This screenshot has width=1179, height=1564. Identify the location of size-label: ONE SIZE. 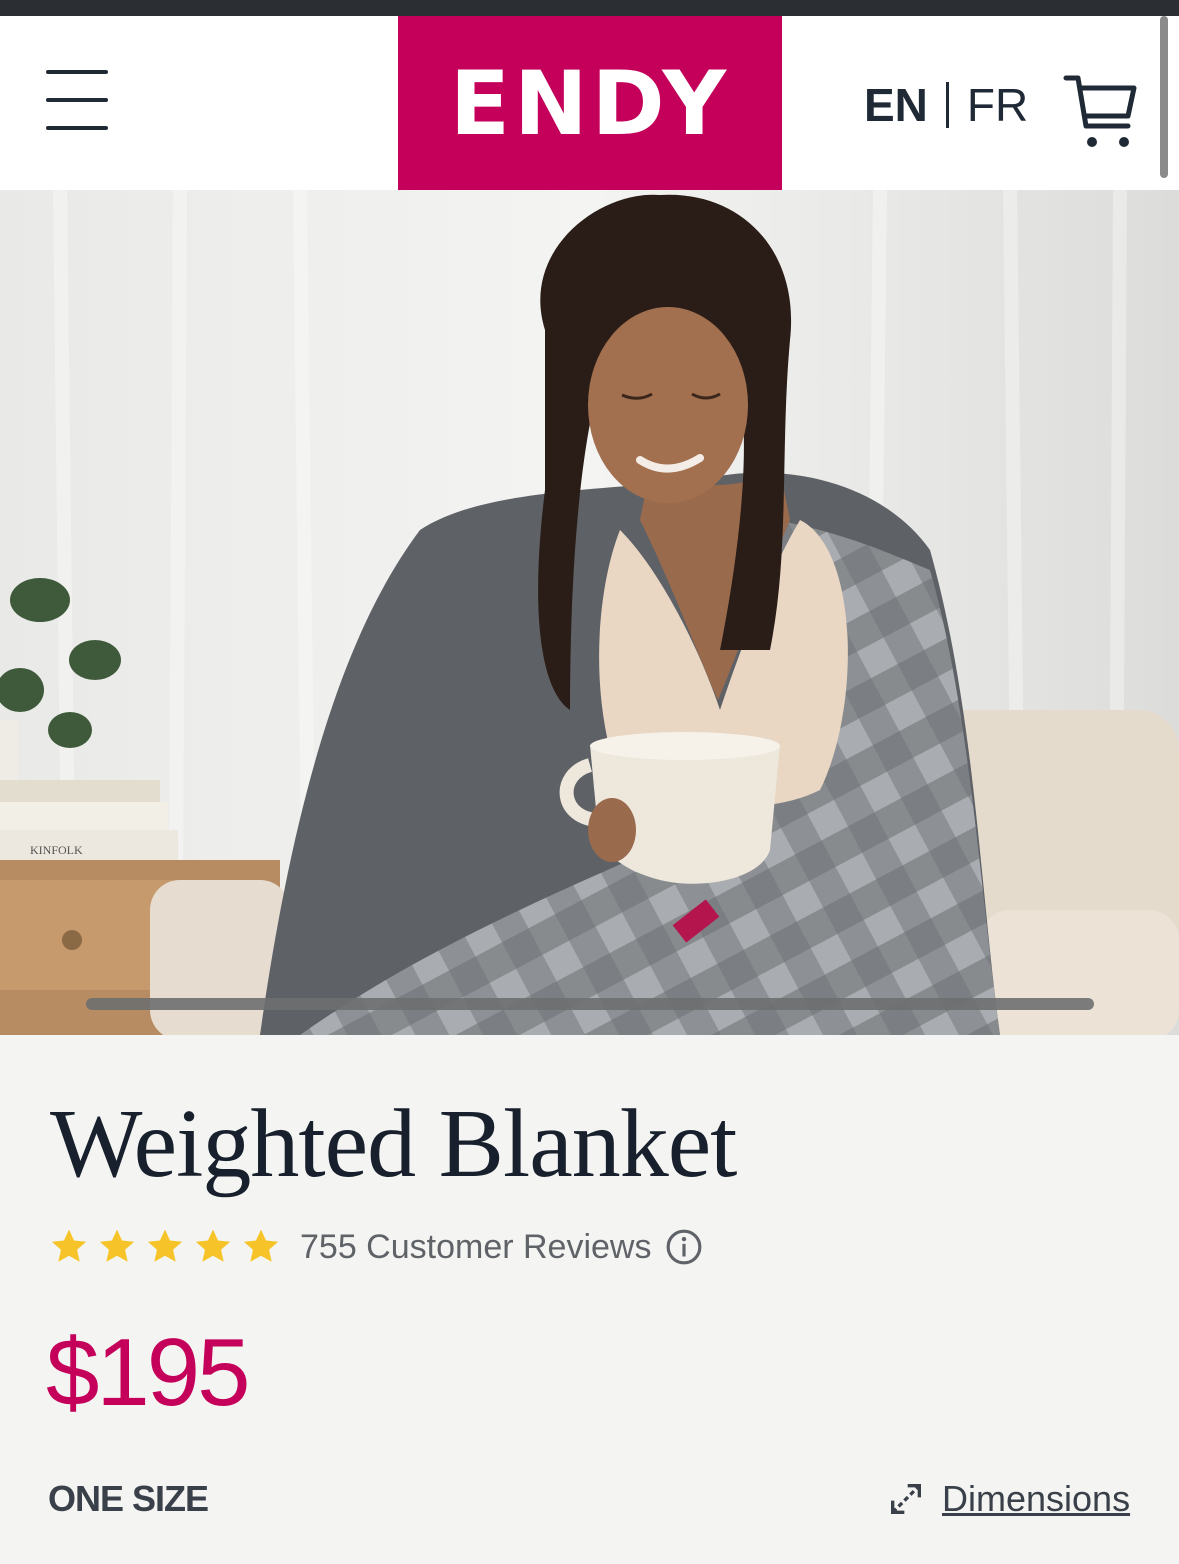
(128, 1498).